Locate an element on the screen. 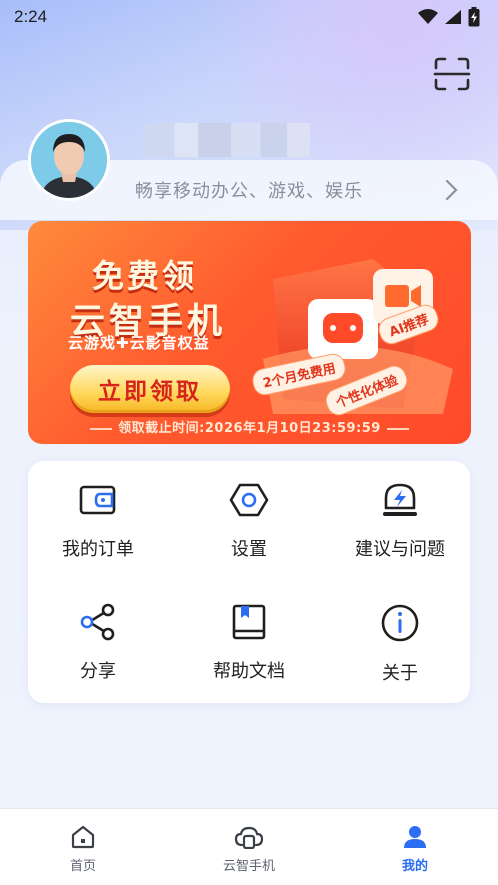  menu-item-feedback: 建议与问题 is located at coordinates (400, 511).